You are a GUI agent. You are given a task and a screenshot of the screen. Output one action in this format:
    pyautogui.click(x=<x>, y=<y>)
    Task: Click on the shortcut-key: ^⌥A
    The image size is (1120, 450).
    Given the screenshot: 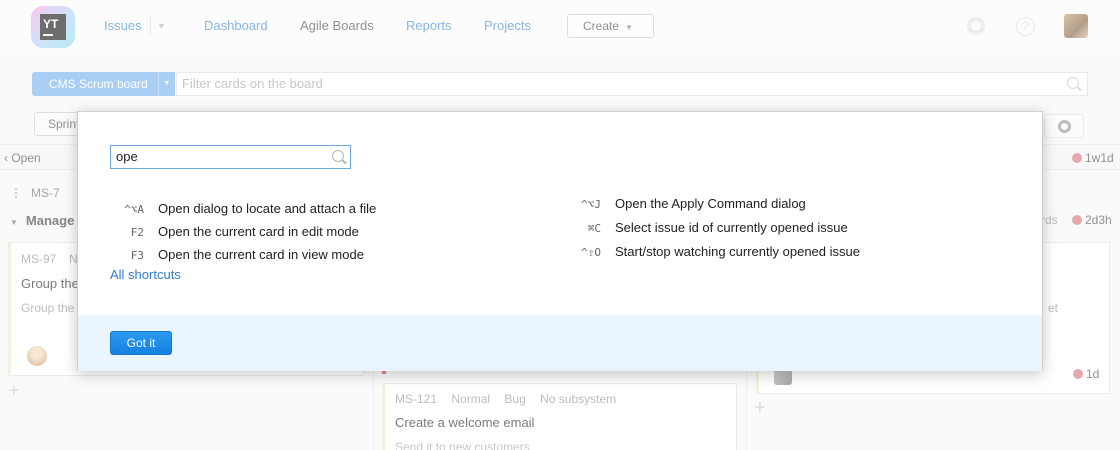 What is the action you would take?
    pyautogui.click(x=134, y=209)
    